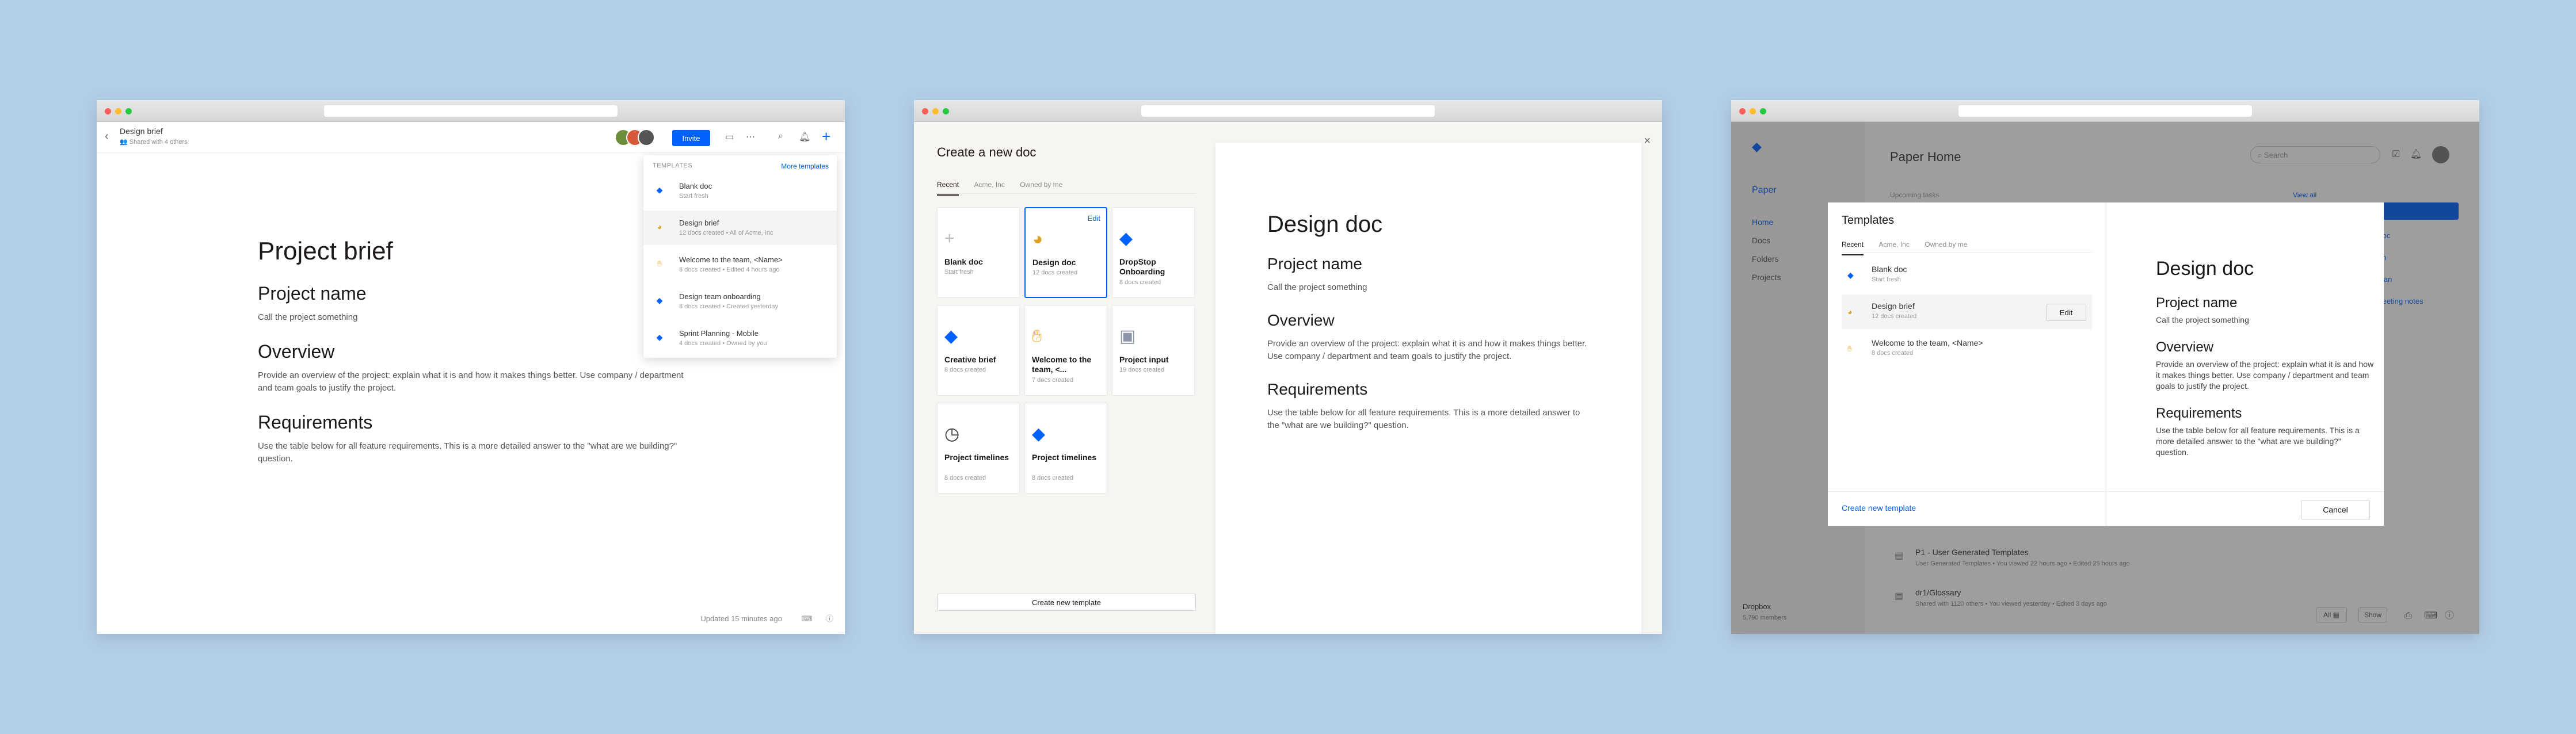  I want to click on template-card: ◆ DropStop Onboarding 8 docs created, so click(1153, 252).